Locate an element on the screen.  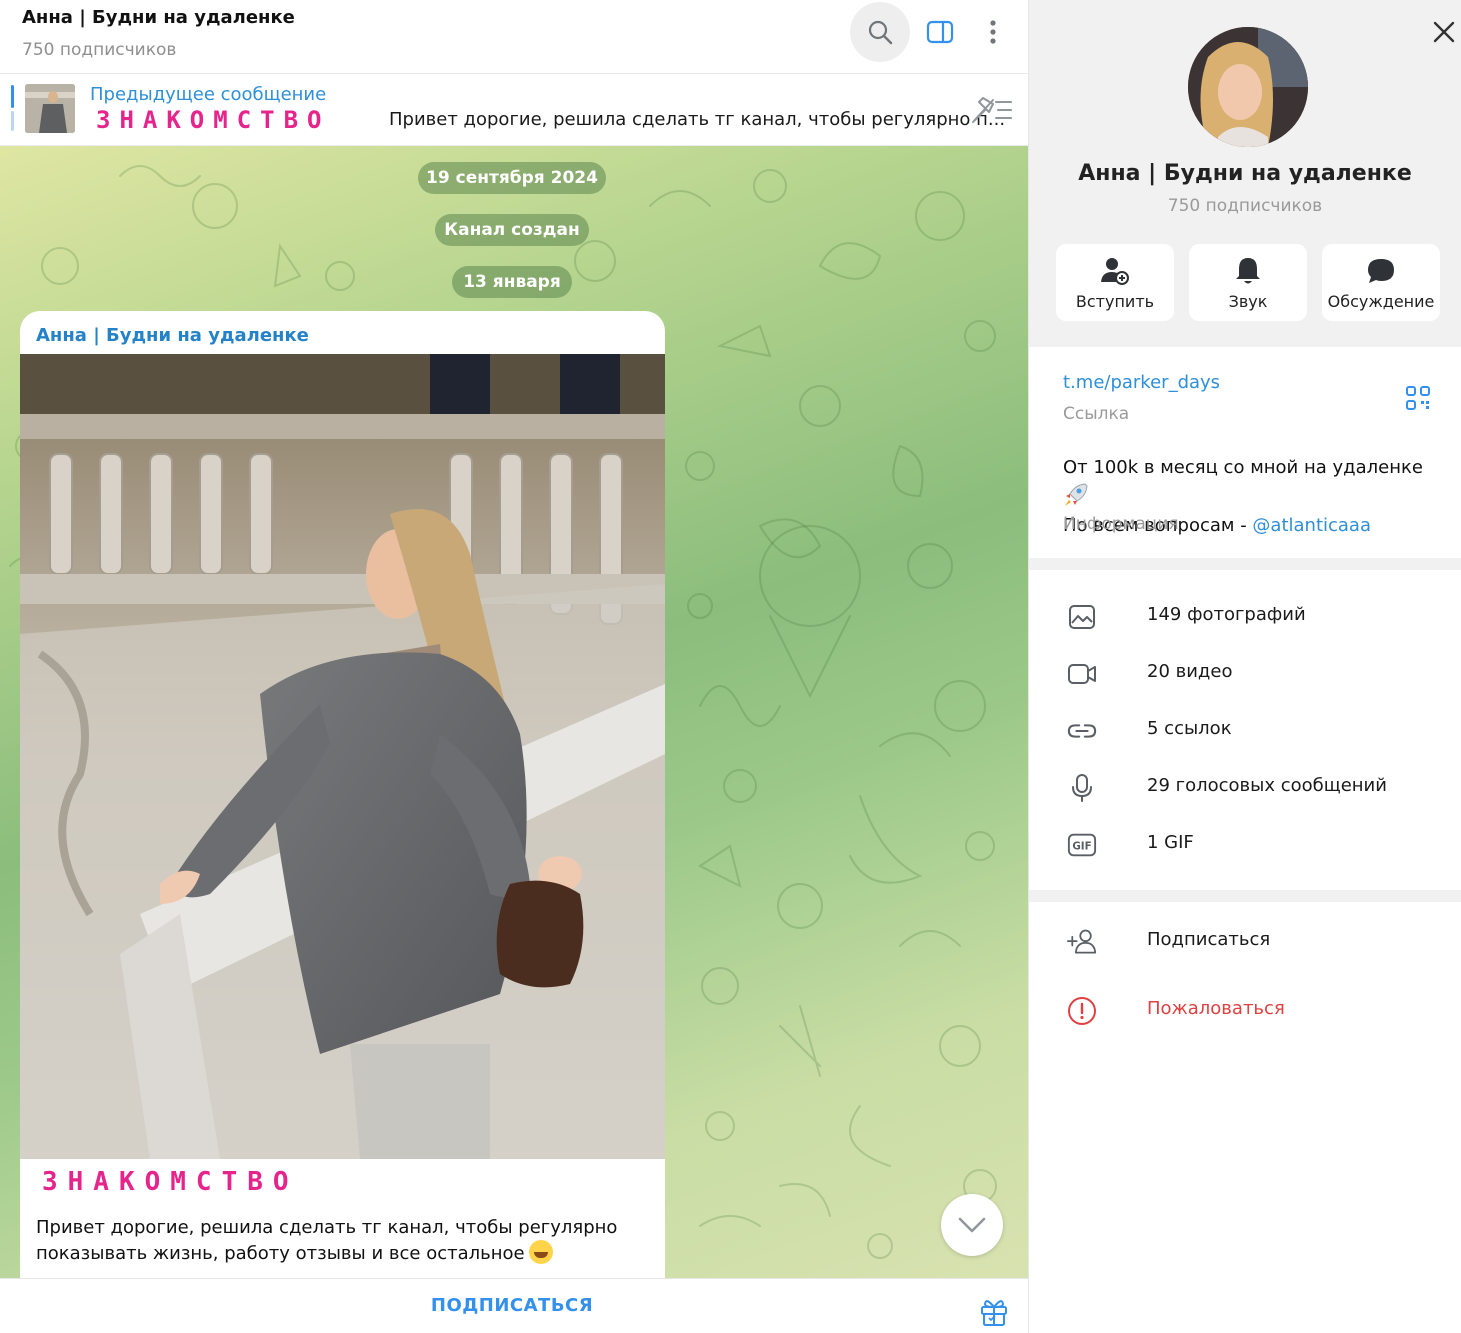
pinned-label: Предыдущее сообщение is located at coordinates (208, 94).